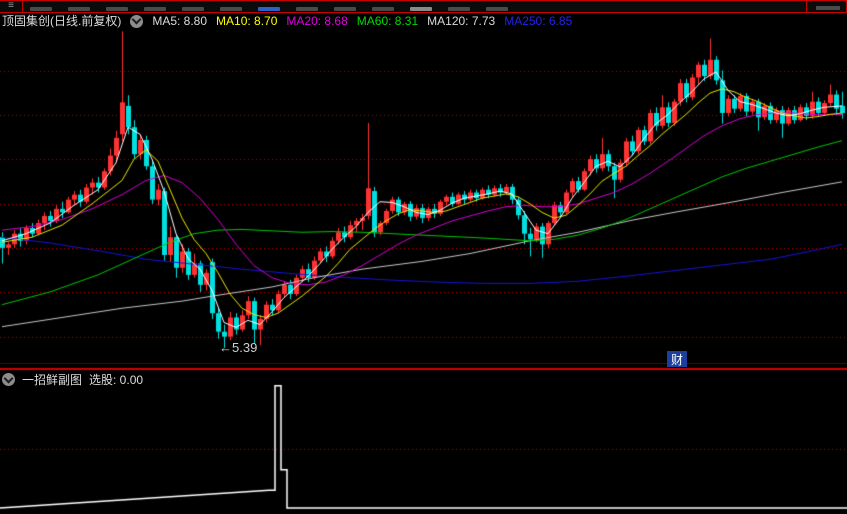 This screenshot has height=514, width=847. I want to click on menu-item-fragment-active, so click(269, 9).